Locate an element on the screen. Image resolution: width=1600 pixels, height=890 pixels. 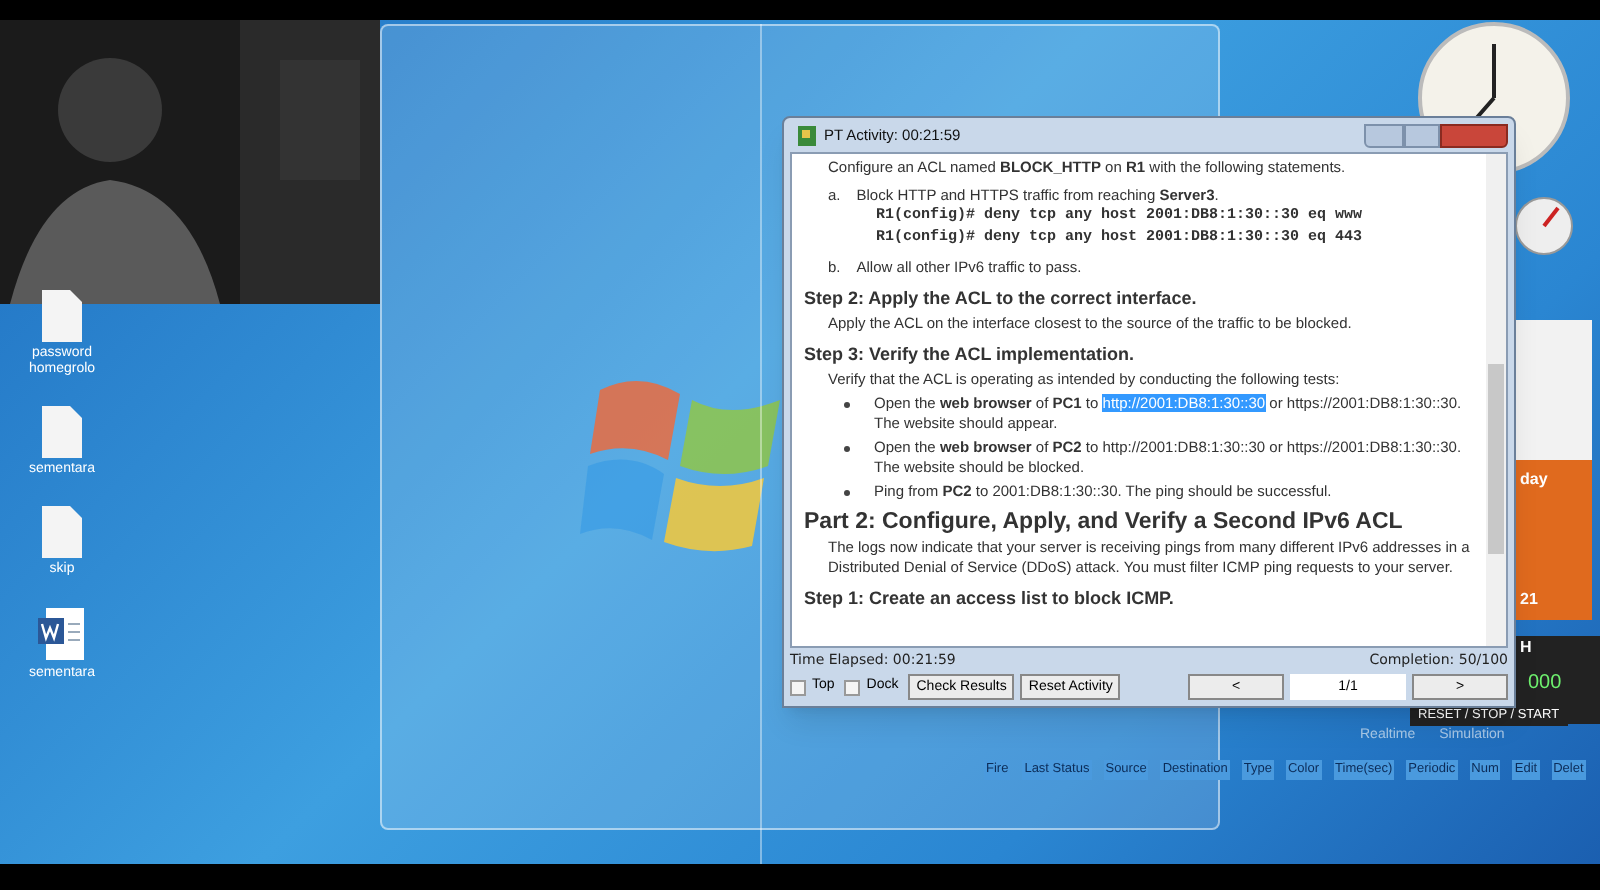
stopwatch-header: H is located at coordinates (1526, 648).